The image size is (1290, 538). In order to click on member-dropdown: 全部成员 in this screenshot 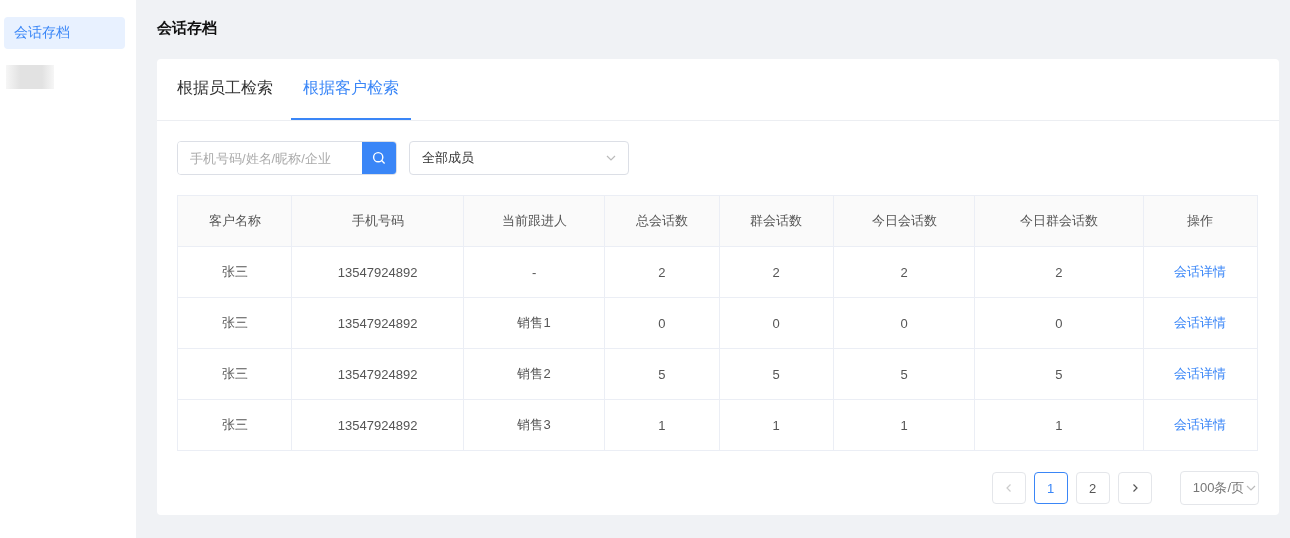, I will do `click(519, 158)`.